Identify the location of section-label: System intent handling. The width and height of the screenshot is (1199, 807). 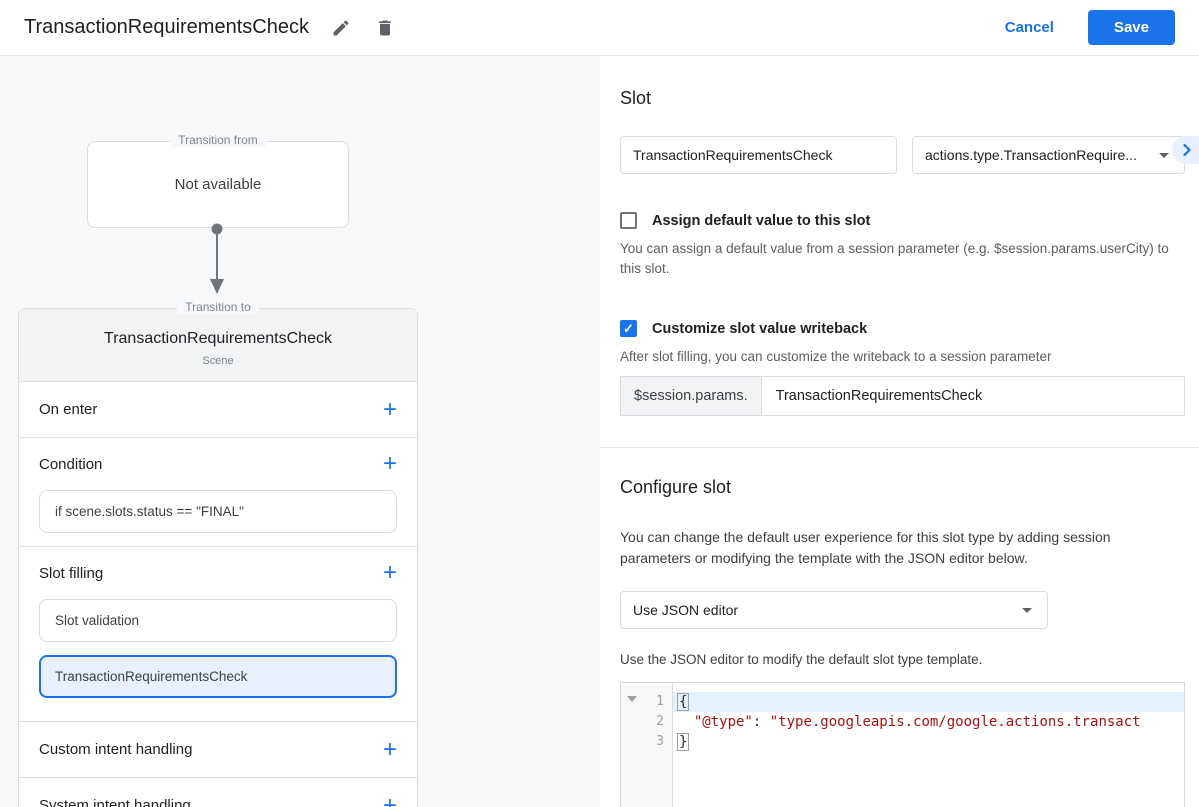
(115, 802).